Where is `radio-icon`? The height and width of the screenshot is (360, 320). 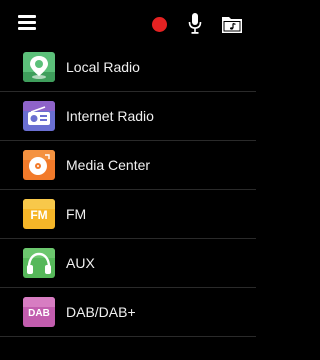 radio-icon is located at coordinates (39, 116).